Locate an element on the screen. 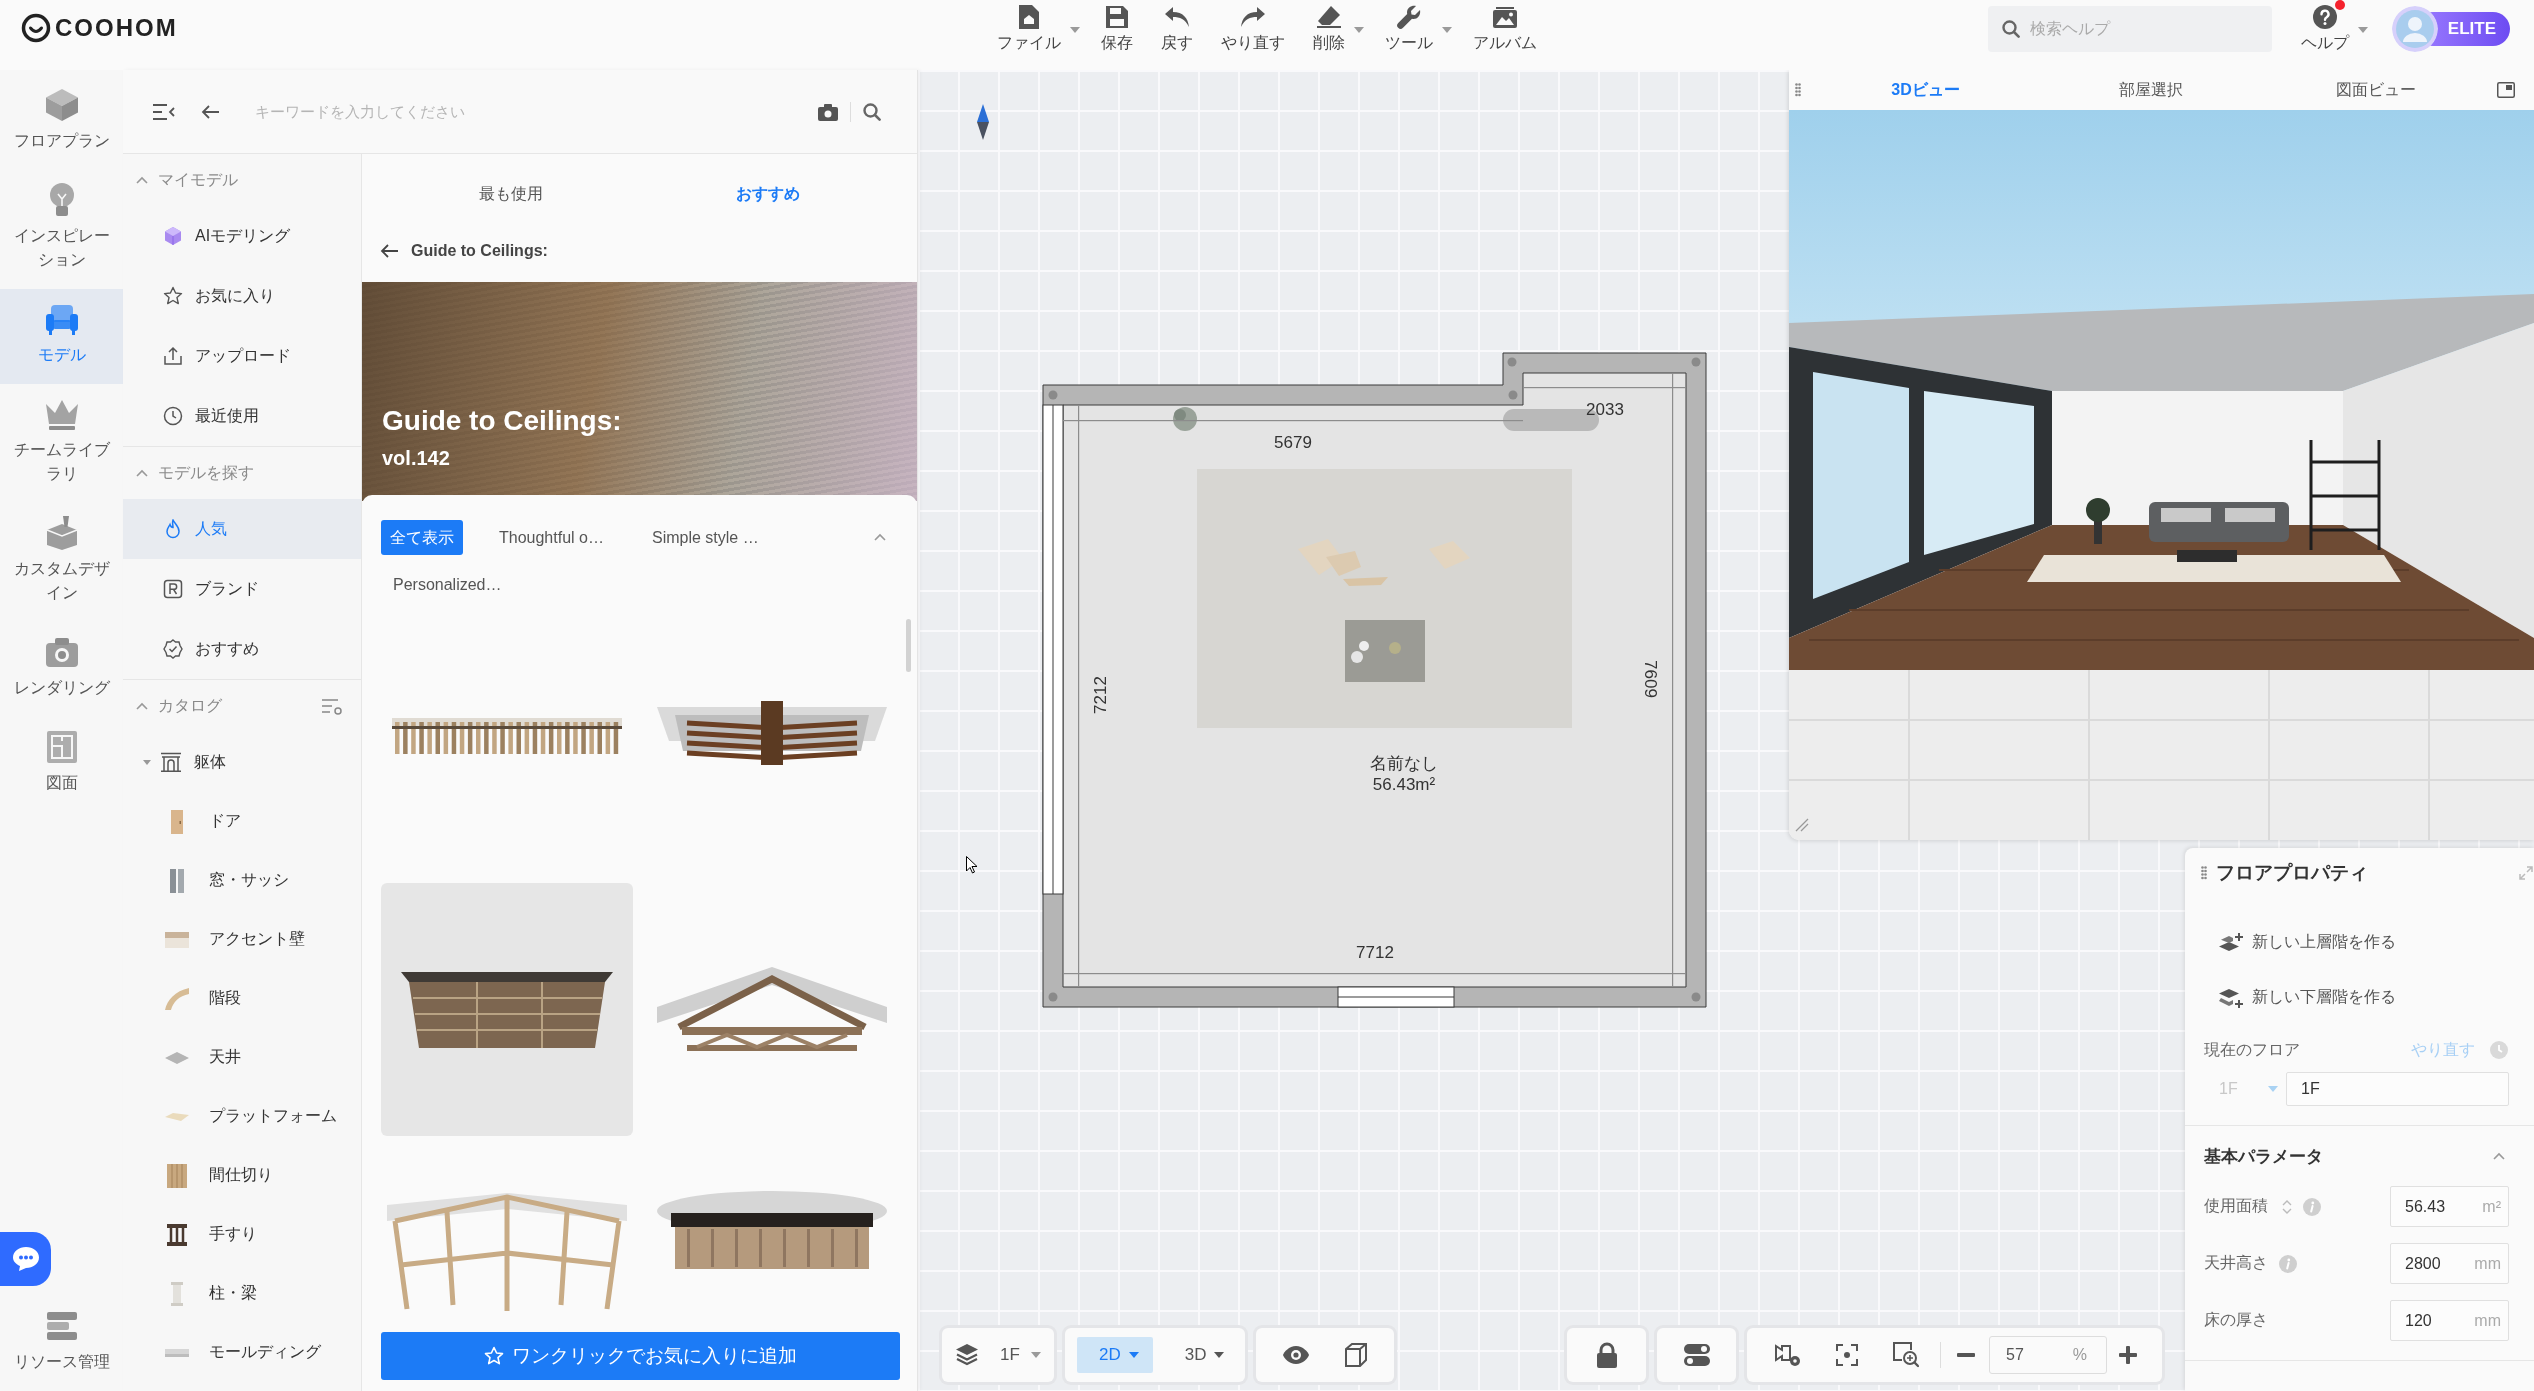  model-tile is located at coordinates (507, 1009).